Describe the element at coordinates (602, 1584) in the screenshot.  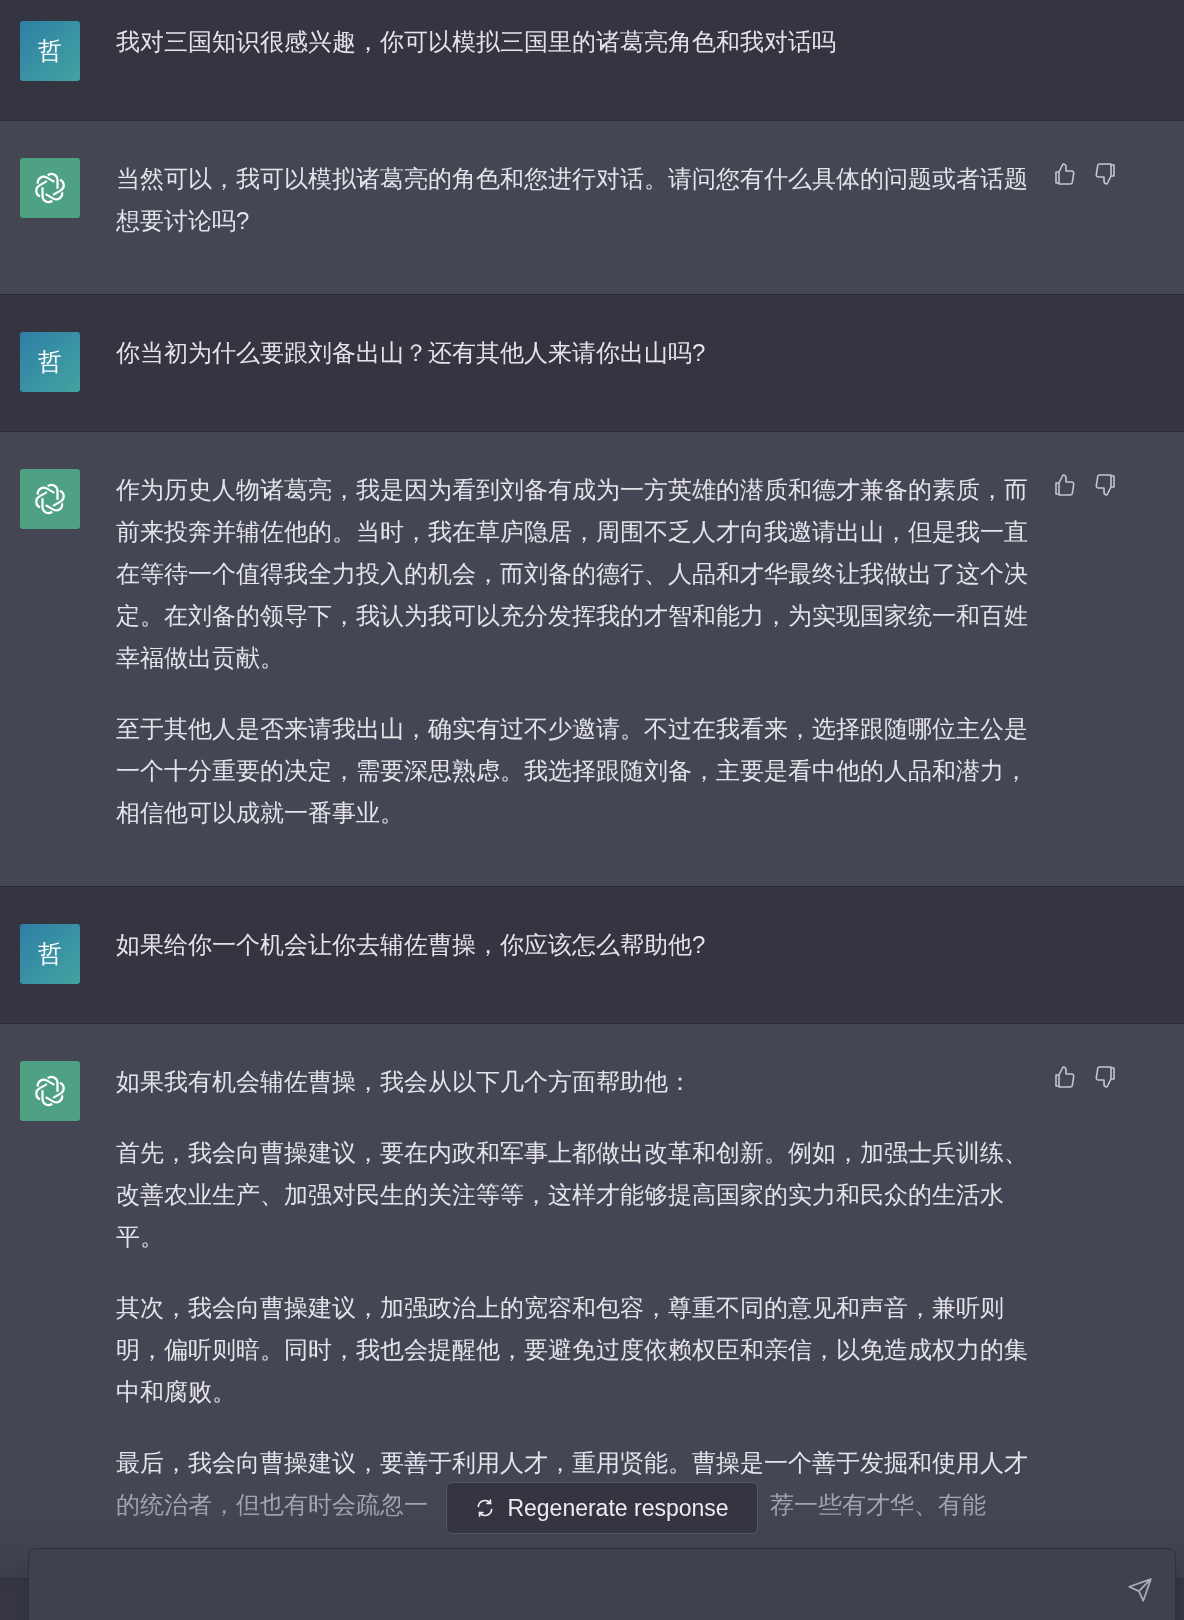
I see `message-input` at that location.